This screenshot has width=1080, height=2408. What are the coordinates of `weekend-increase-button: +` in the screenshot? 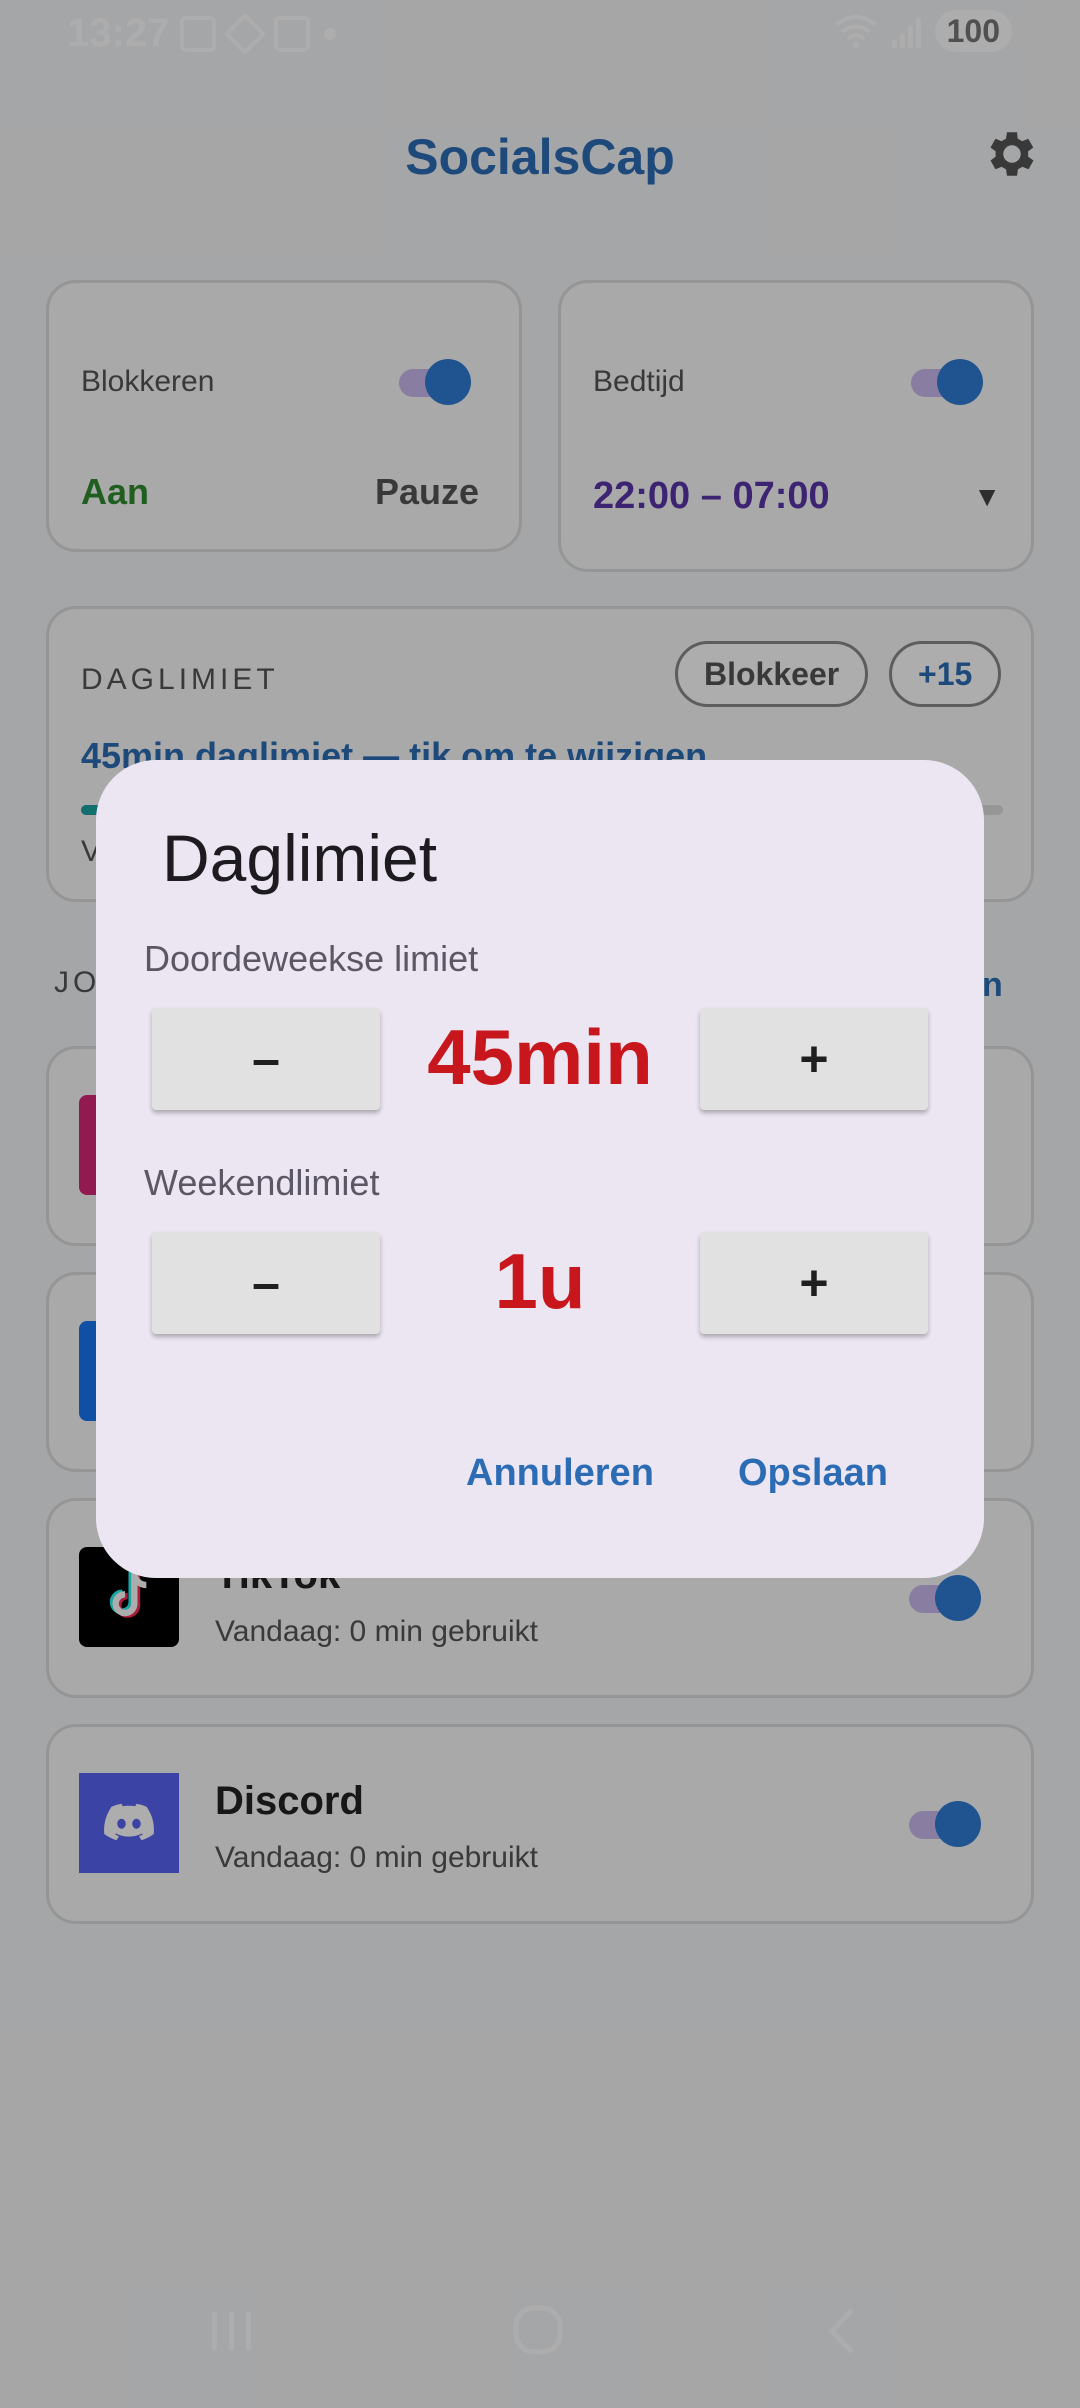 It's located at (814, 1283).